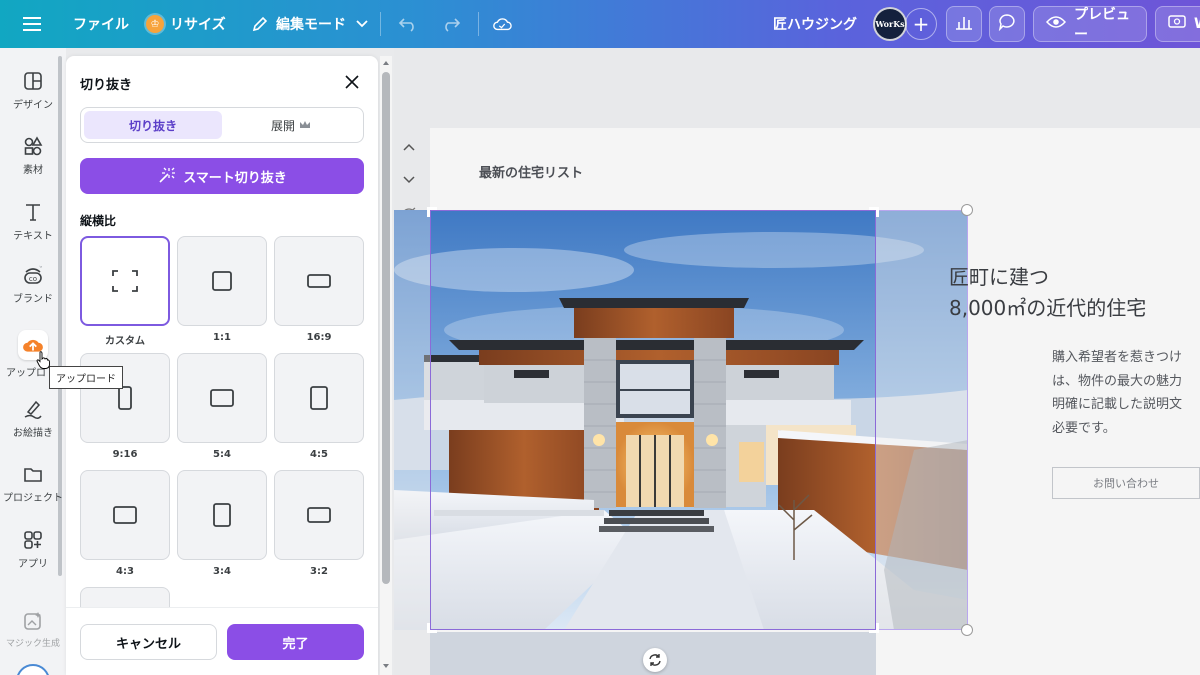  I want to click on description-text: 購入希望者を惹きつけ は、物件の最大の魅力 明確に記載した説明文 必要です。, so click(1117, 393).